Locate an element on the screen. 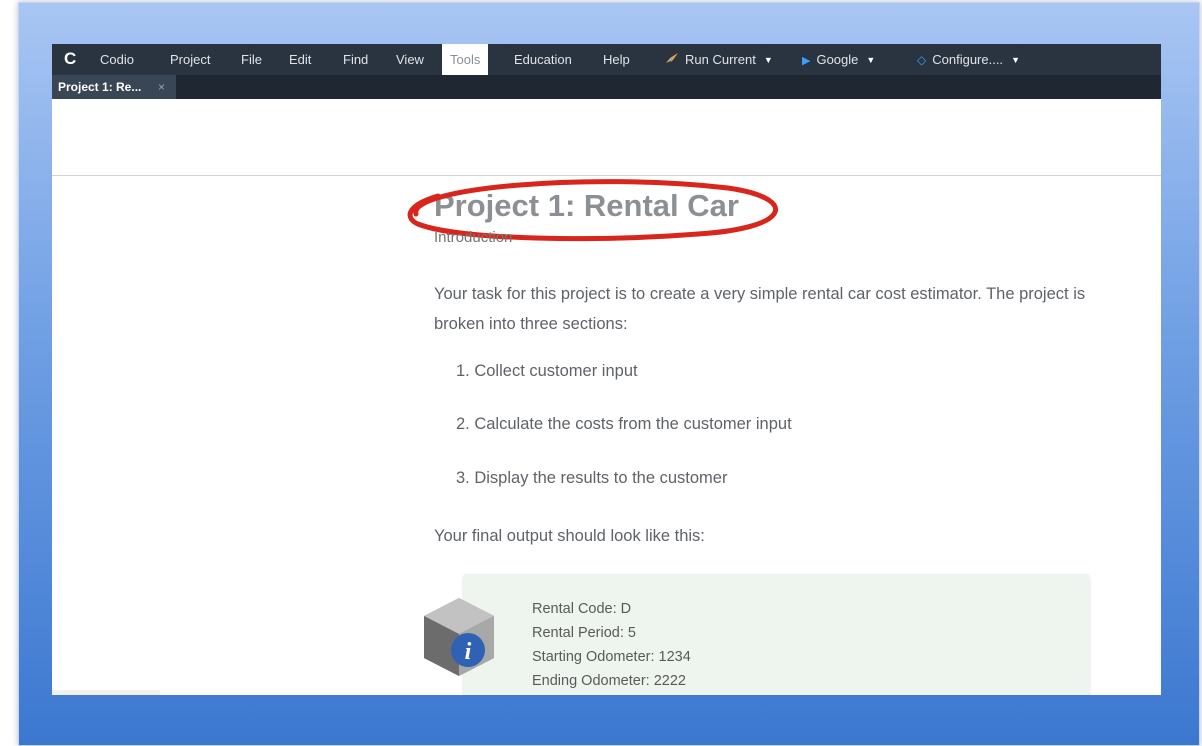 The height and width of the screenshot is (746, 1202). close-icon: × is located at coordinates (161, 87).